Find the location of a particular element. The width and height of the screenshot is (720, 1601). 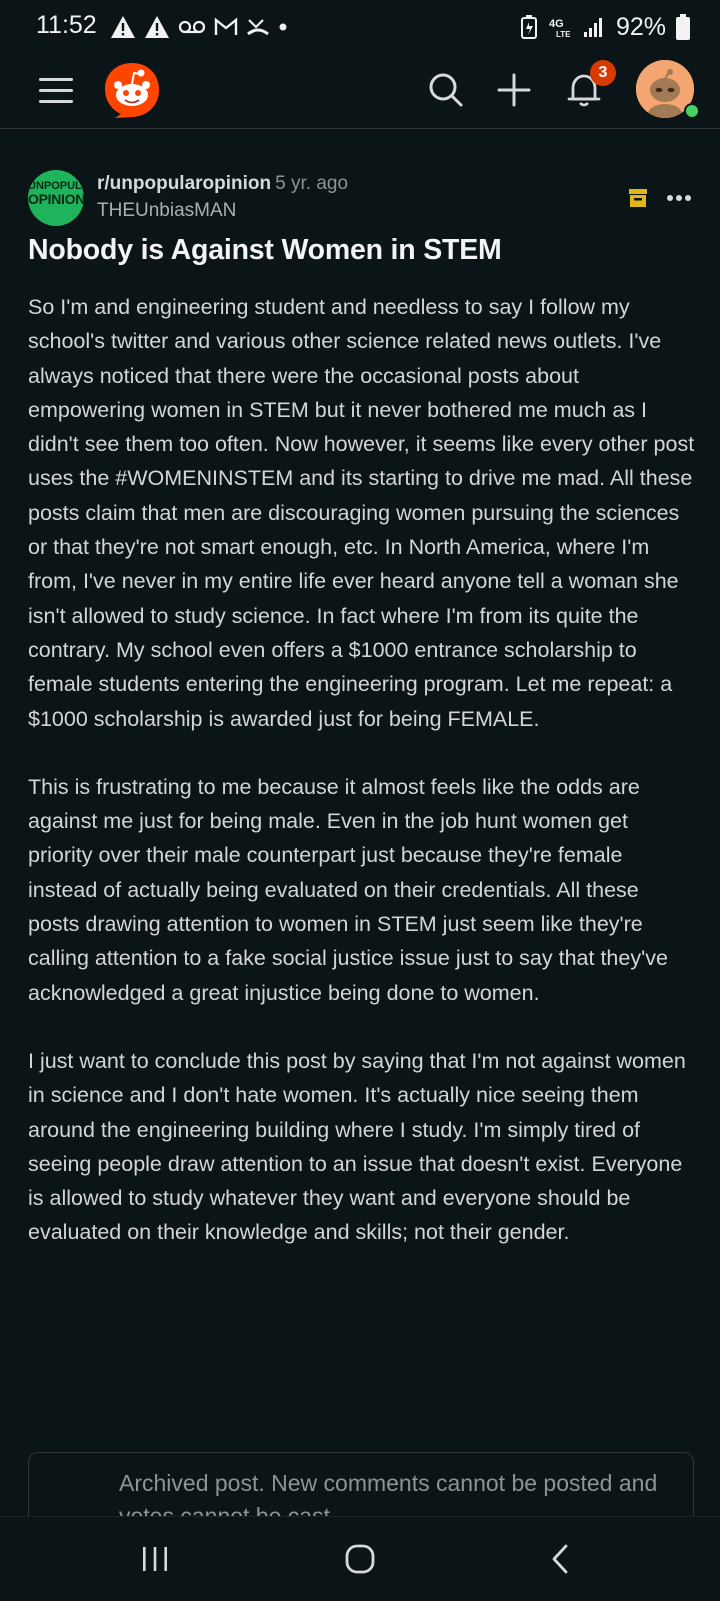

create-post-button is located at coordinates (514, 90).